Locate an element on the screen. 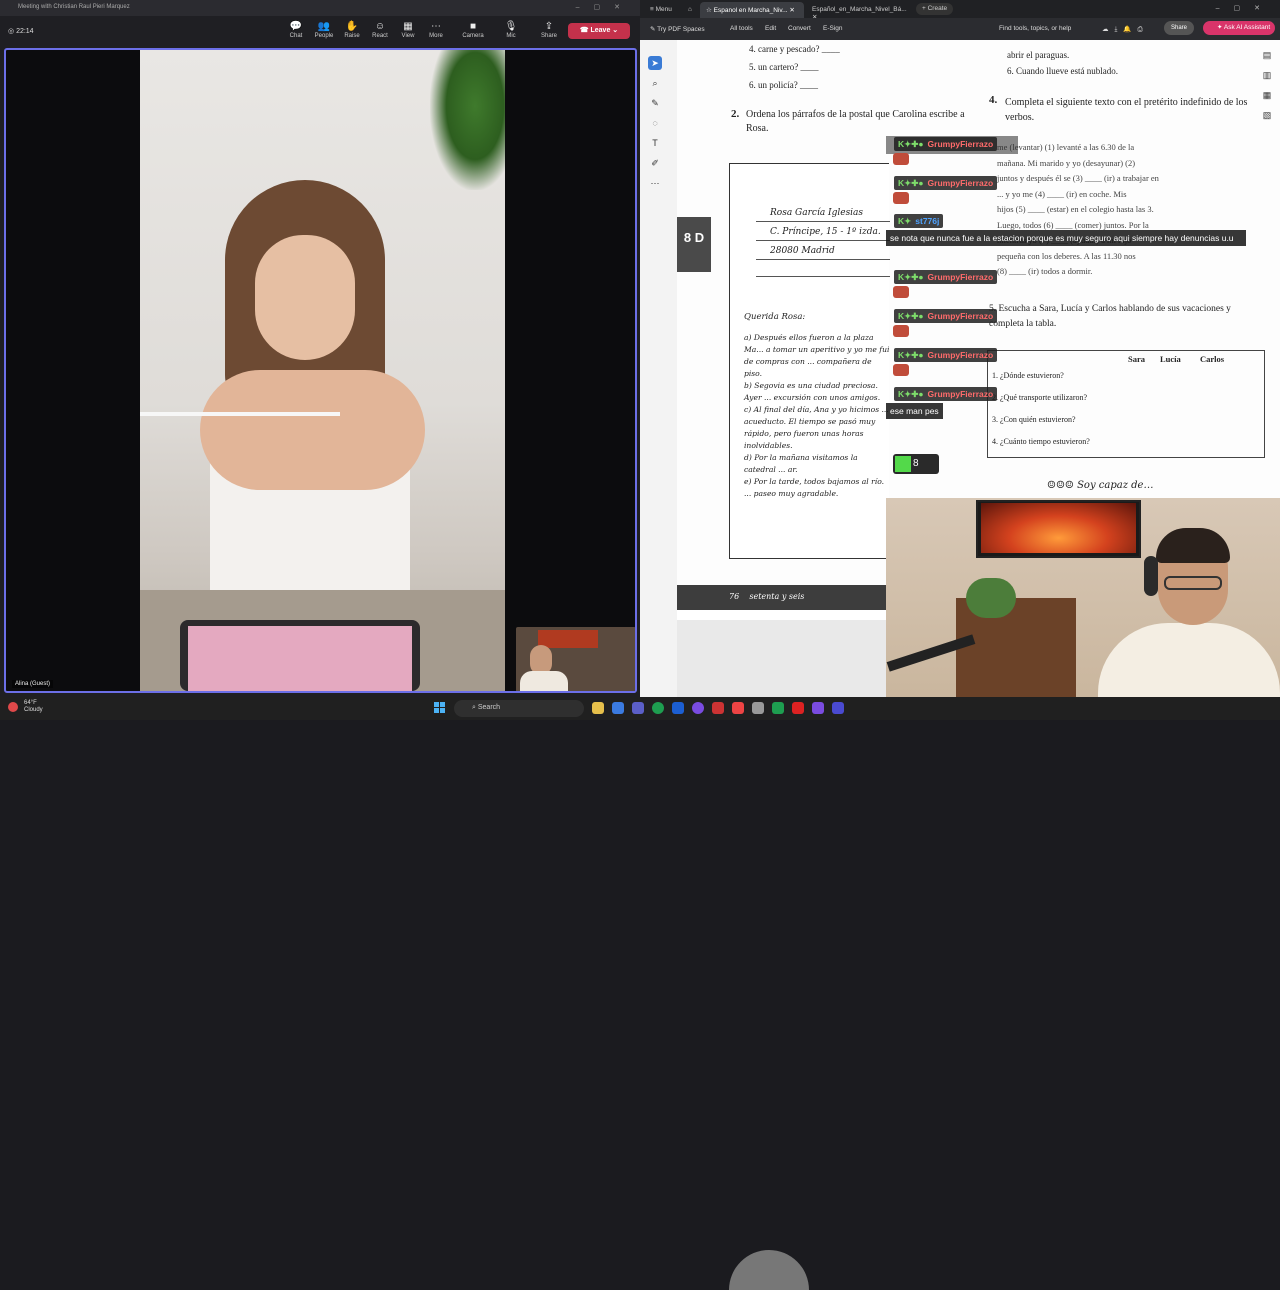 The image size is (1280, 1290). chat-button: 💬 Chat is located at coordinates (296, 32).